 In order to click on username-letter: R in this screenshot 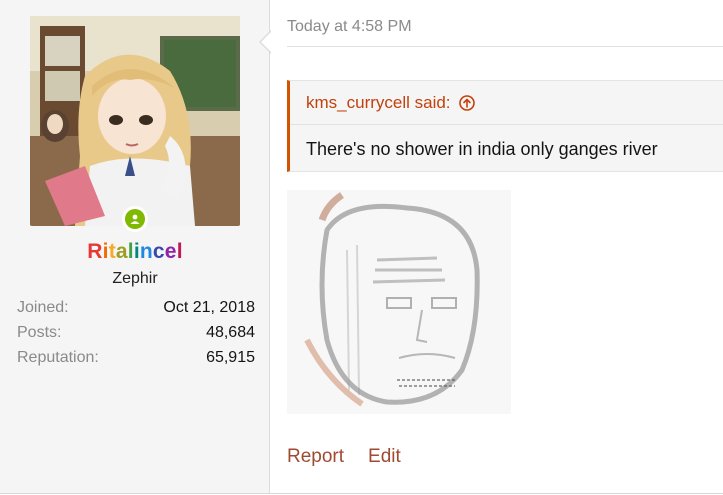, I will do `click(95, 251)`.